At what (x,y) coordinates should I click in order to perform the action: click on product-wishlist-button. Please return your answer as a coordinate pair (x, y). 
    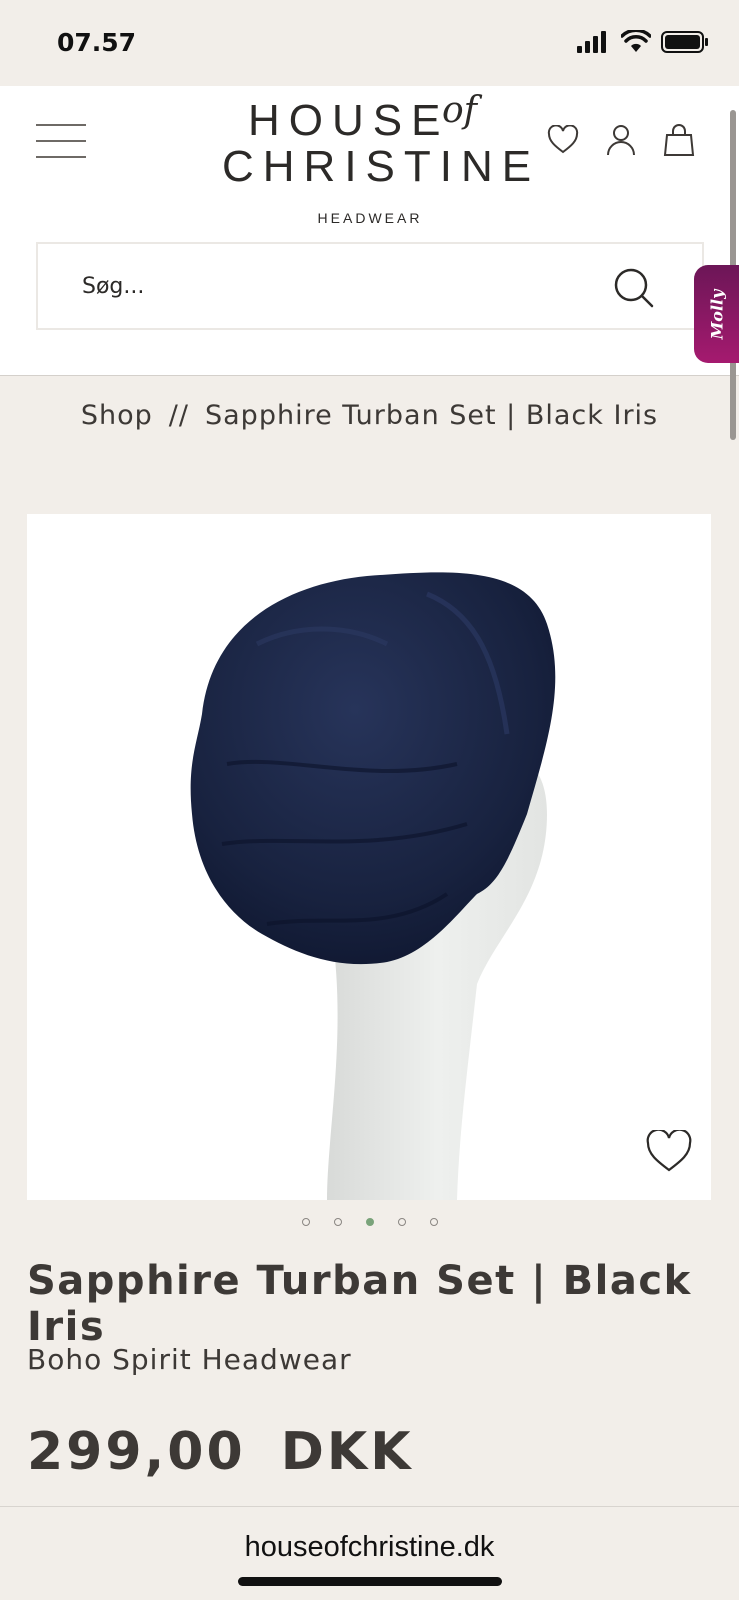
    Looking at the image, I should click on (669, 1151).